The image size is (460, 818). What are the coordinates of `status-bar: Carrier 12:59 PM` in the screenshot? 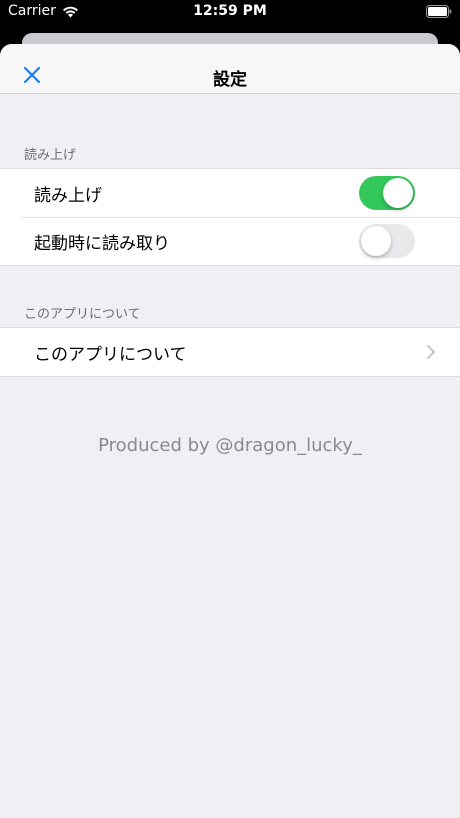 It's located at (230, 12).